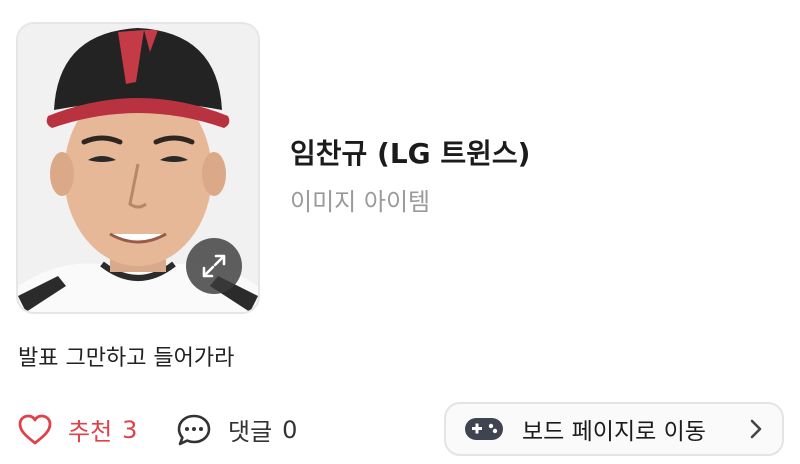  What do you see at coordinates (614, 432) in the screenshot?
I see `go-to-board-label: 보드 페이지로 이동` at bounding box center [614, 432].